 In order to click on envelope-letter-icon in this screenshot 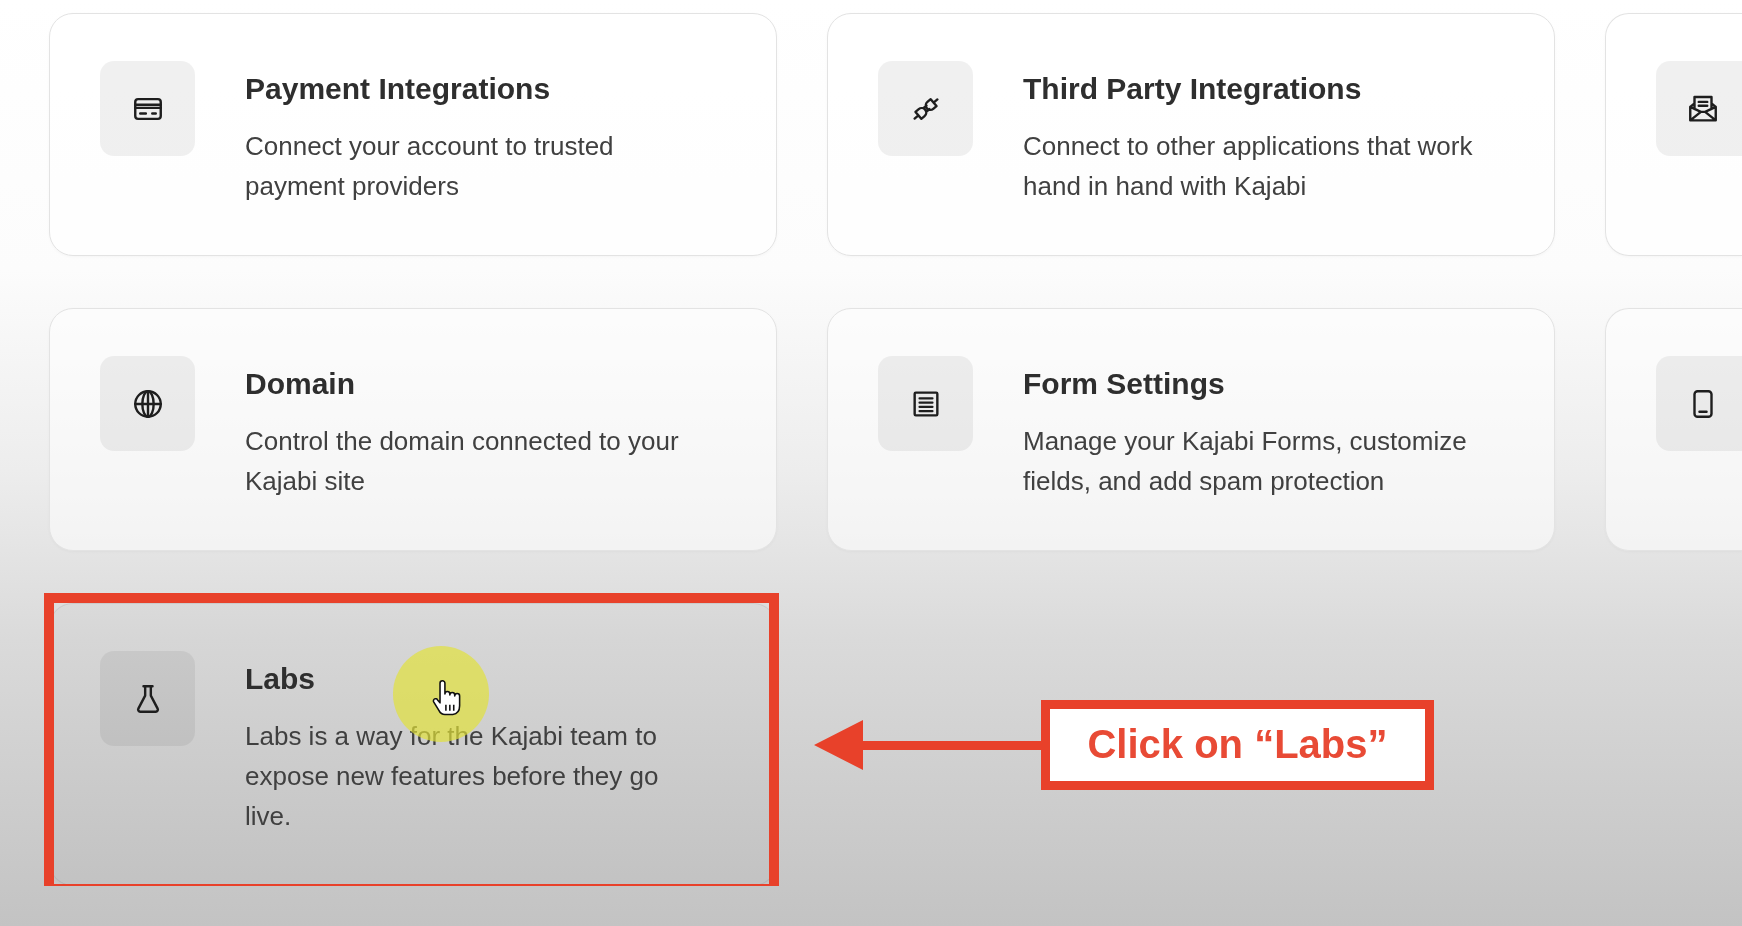, I will do `click(1699, 108)`.